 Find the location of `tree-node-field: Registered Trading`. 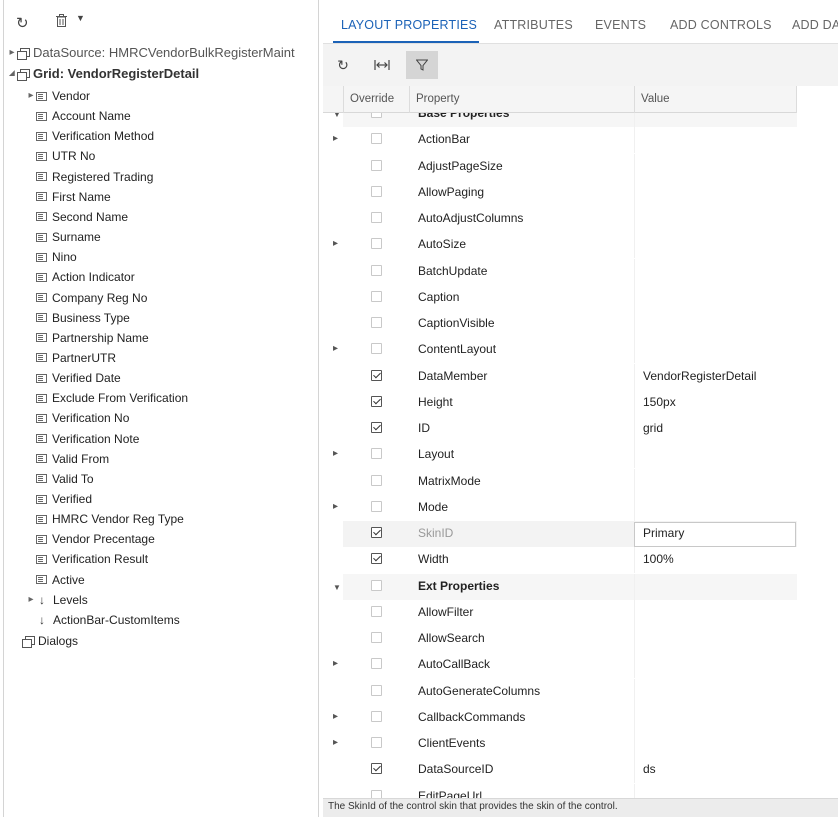

tree-node-field: Registered Trading is located at coordinates (89, 177).